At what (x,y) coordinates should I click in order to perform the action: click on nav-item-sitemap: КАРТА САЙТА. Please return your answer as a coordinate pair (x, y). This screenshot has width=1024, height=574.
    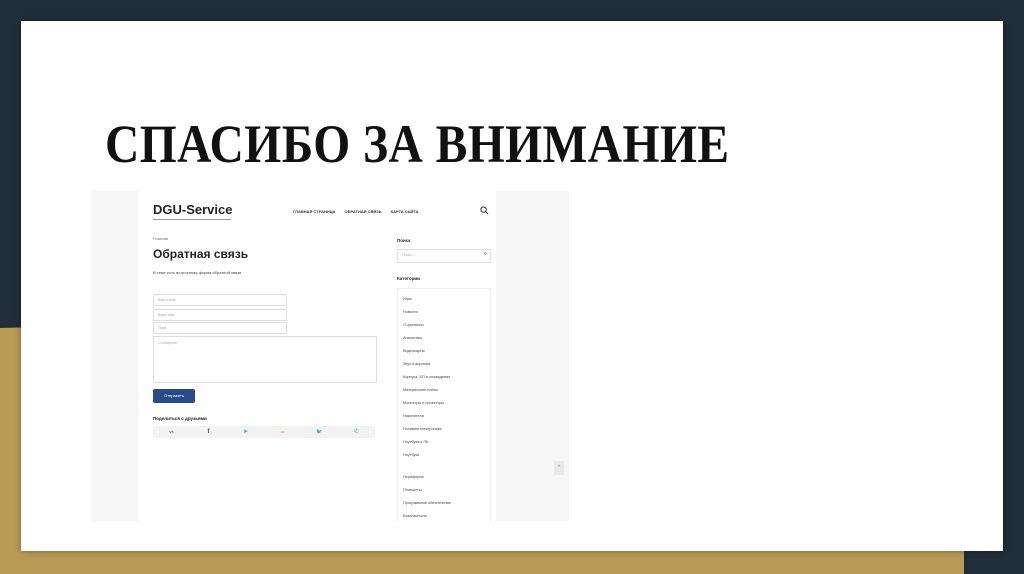
    Looking at the image, I should click on (405, 211).